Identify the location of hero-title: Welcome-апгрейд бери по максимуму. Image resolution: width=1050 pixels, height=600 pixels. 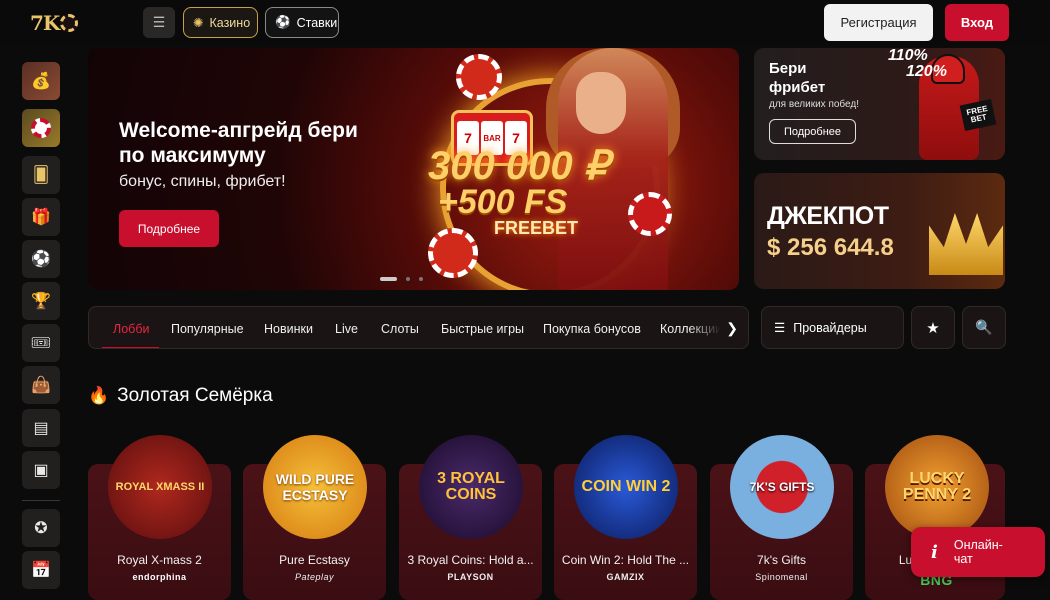
(238, 143).